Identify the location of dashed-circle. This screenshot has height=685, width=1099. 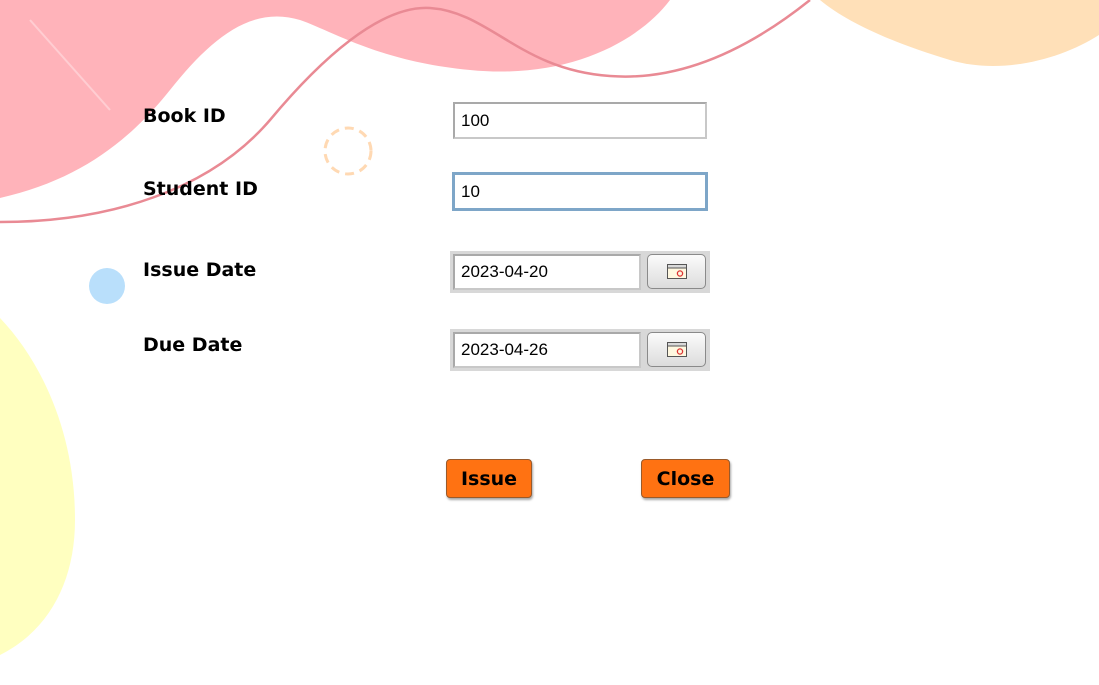
(348, 151).